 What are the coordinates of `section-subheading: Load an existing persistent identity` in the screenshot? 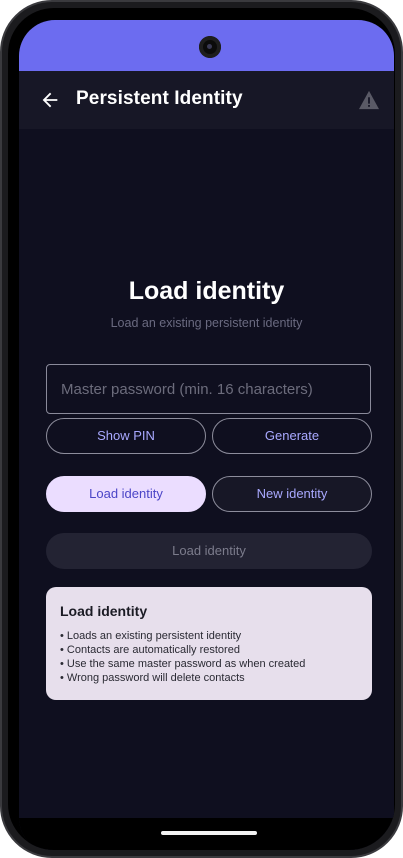 It's located at (206, 323).